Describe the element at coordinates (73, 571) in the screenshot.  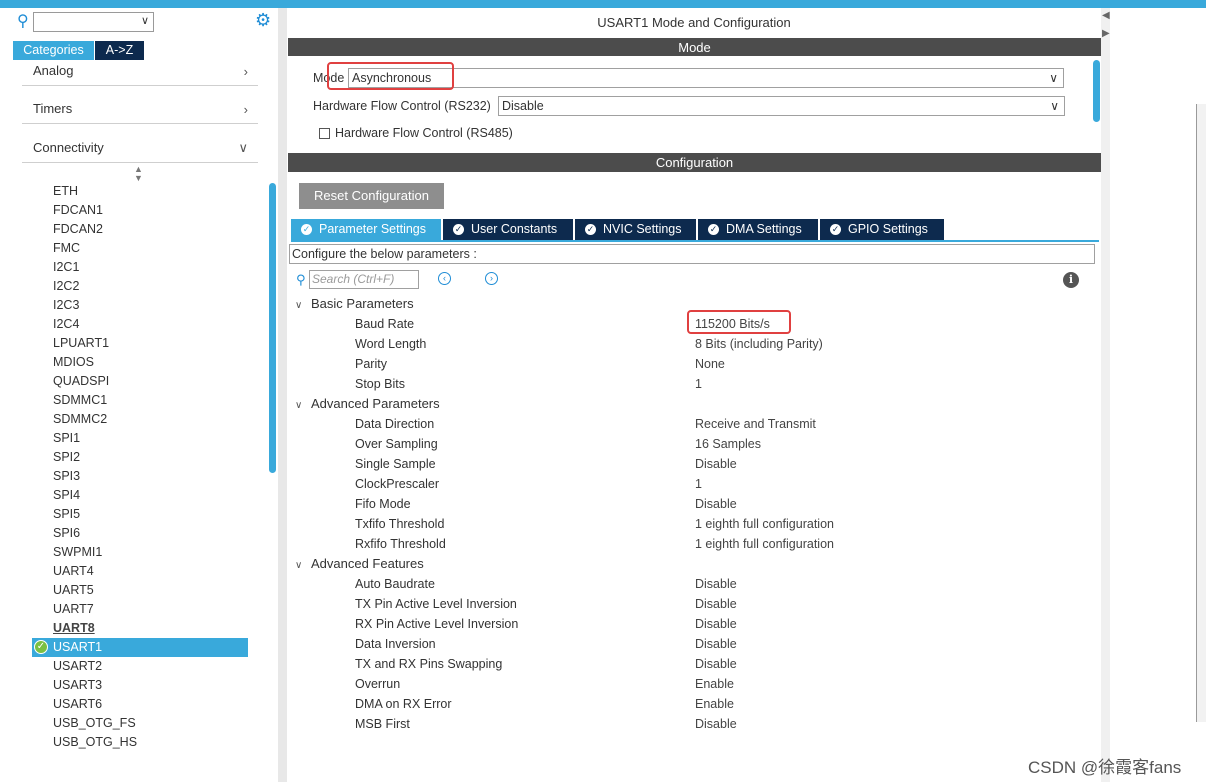
I see `list-item: UART4` at that location.